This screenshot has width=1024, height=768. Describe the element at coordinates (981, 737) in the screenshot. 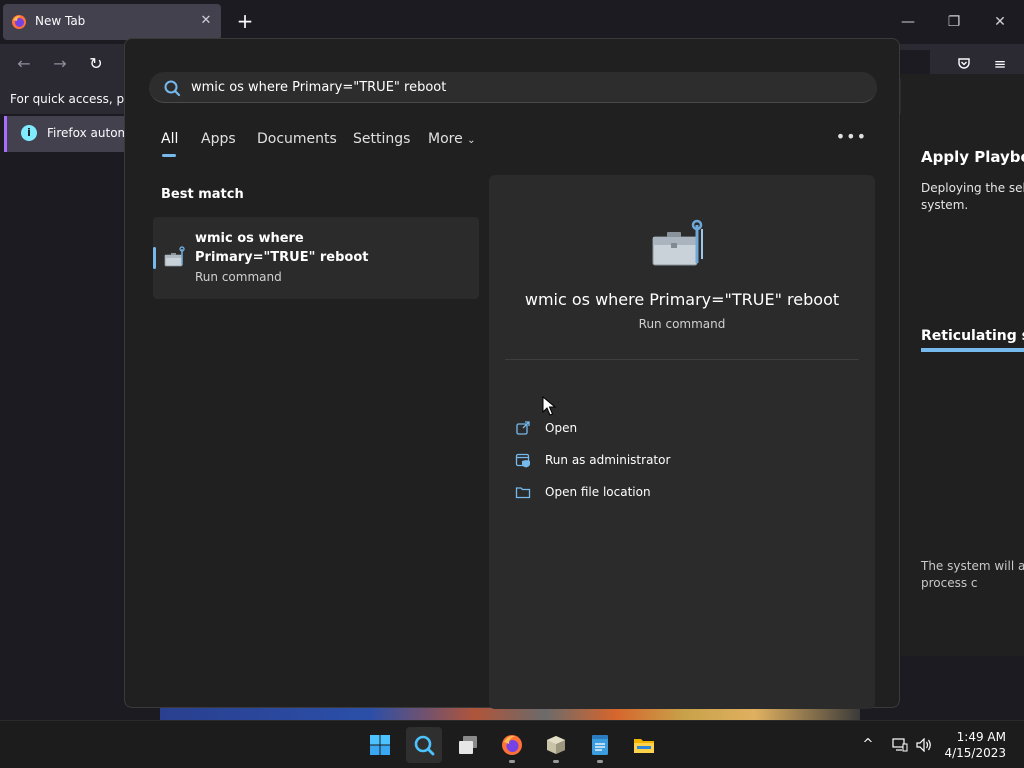

I see `clock-time: 1:49 AM` at that location.